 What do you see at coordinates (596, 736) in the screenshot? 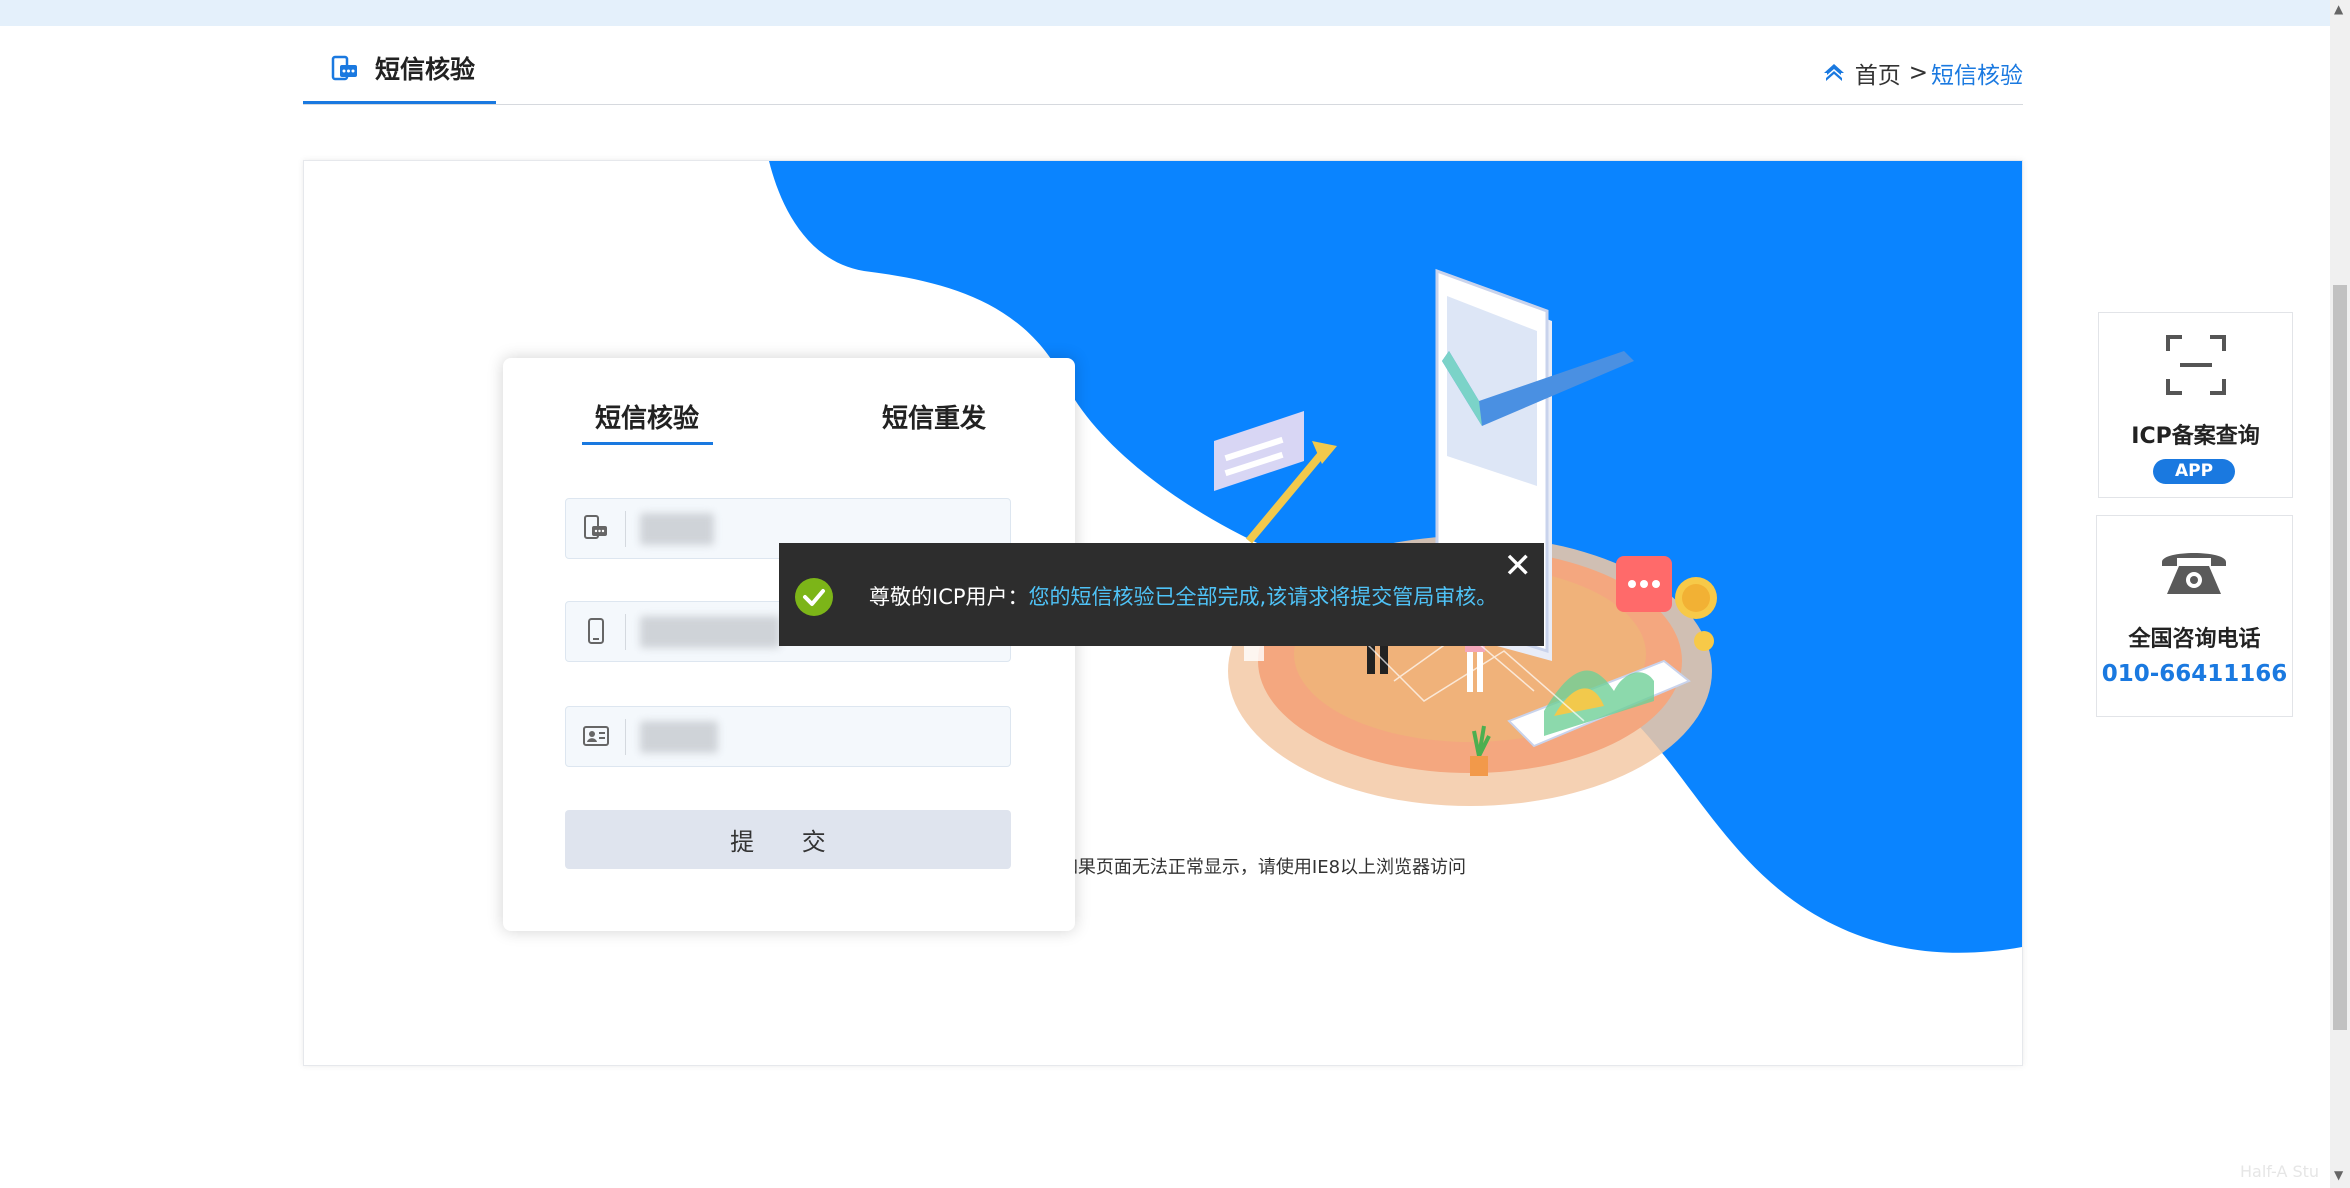
I see `id-card-icon` at bounding box center [596, 736].